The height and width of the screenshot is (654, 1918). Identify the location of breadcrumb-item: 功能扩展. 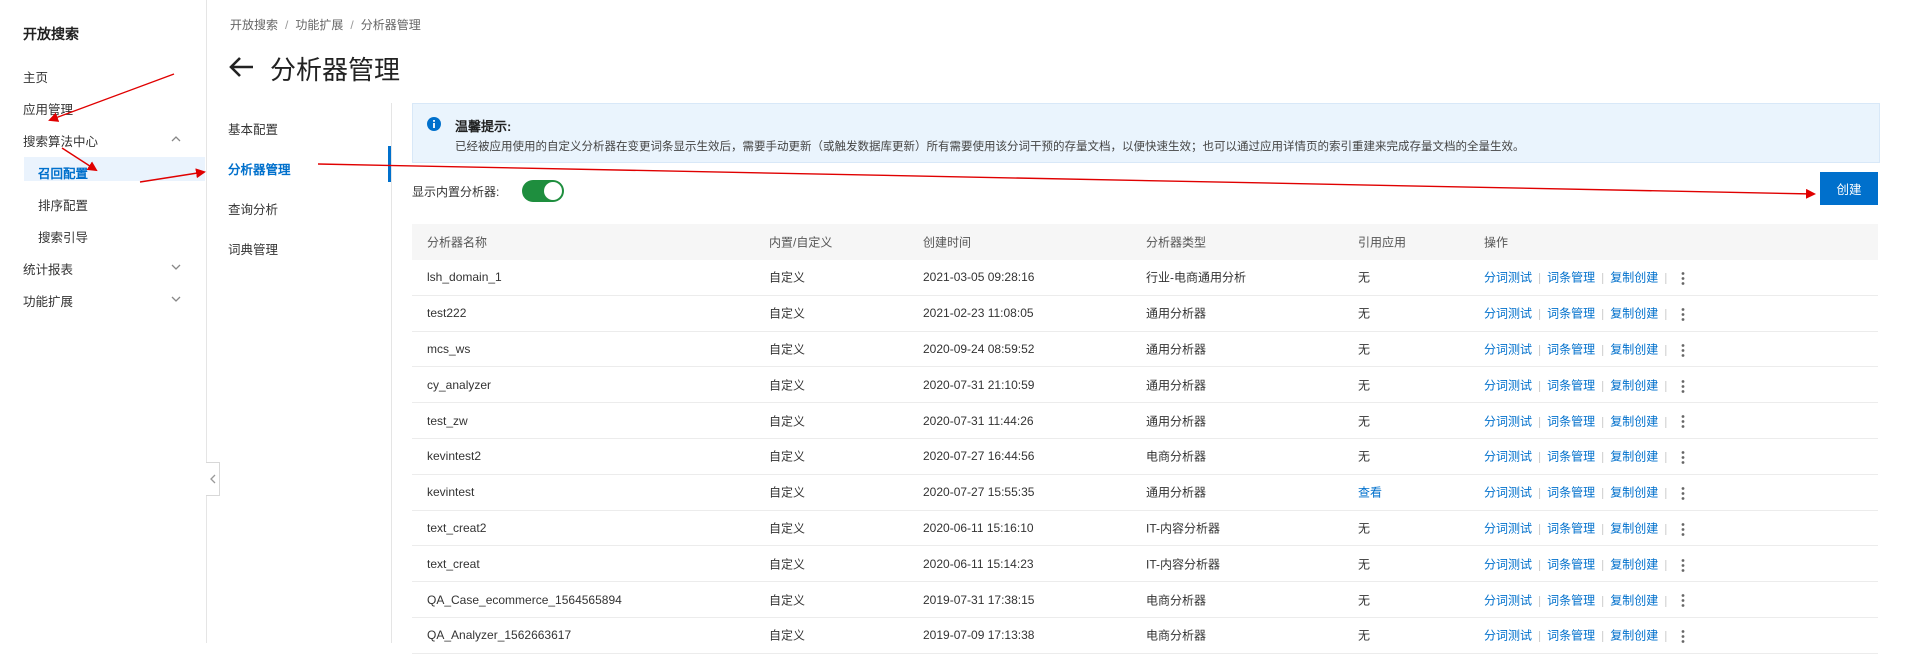
(319, 25).